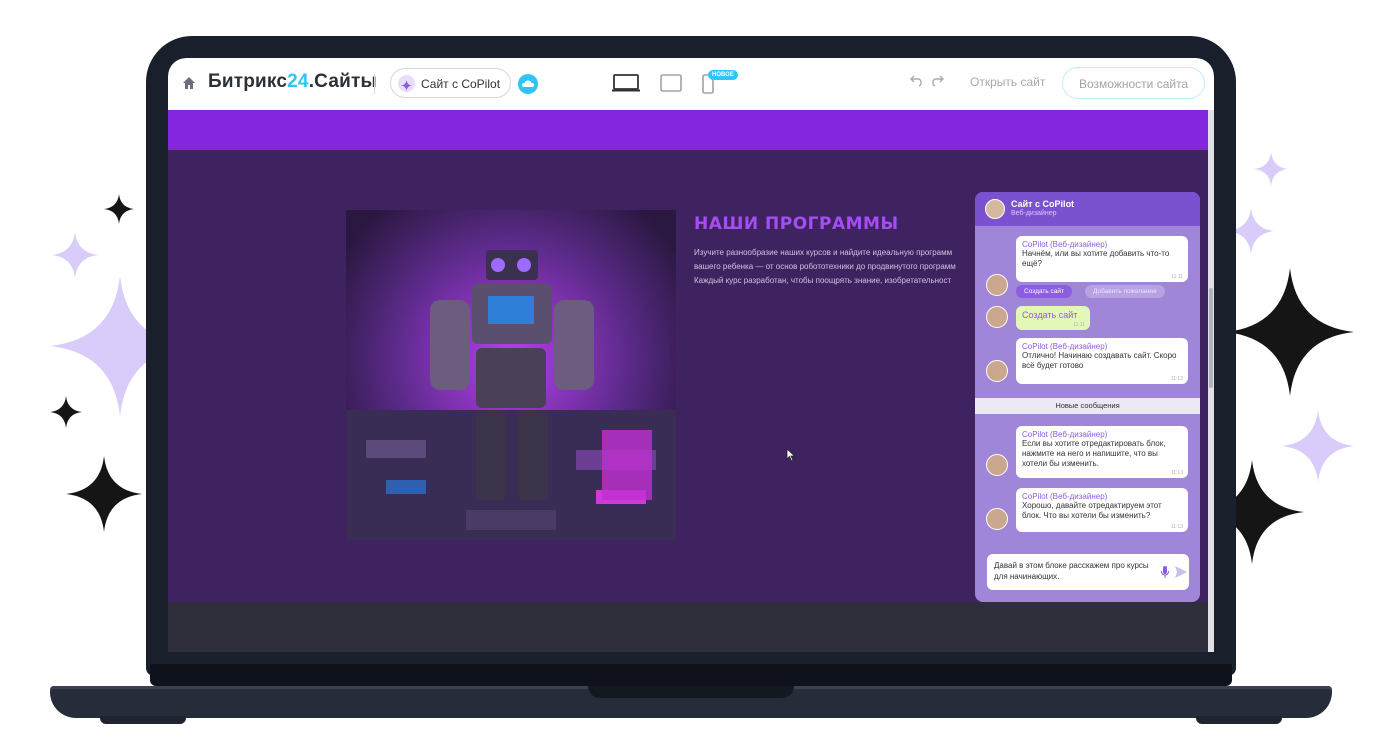 This screenshot has width=1382, height=754. What do you see at coordinates (461, 84) in the screenshot?
I see `copilot-button-label: Сайт с CoPilot` at bounding box center [461, 84].